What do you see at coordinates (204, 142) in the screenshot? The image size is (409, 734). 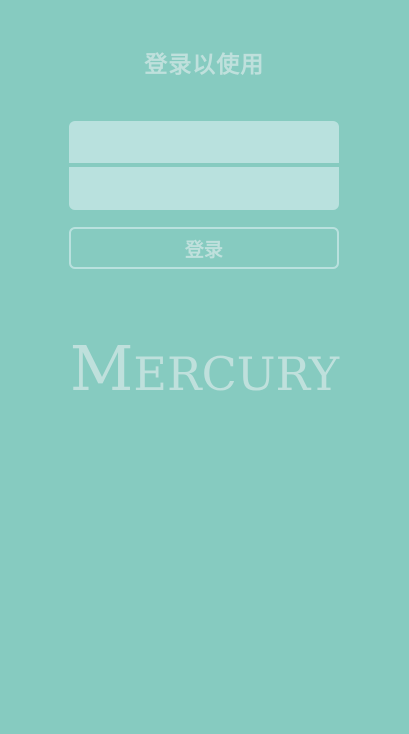 I see `username-input` at bounding box center [204, 142].